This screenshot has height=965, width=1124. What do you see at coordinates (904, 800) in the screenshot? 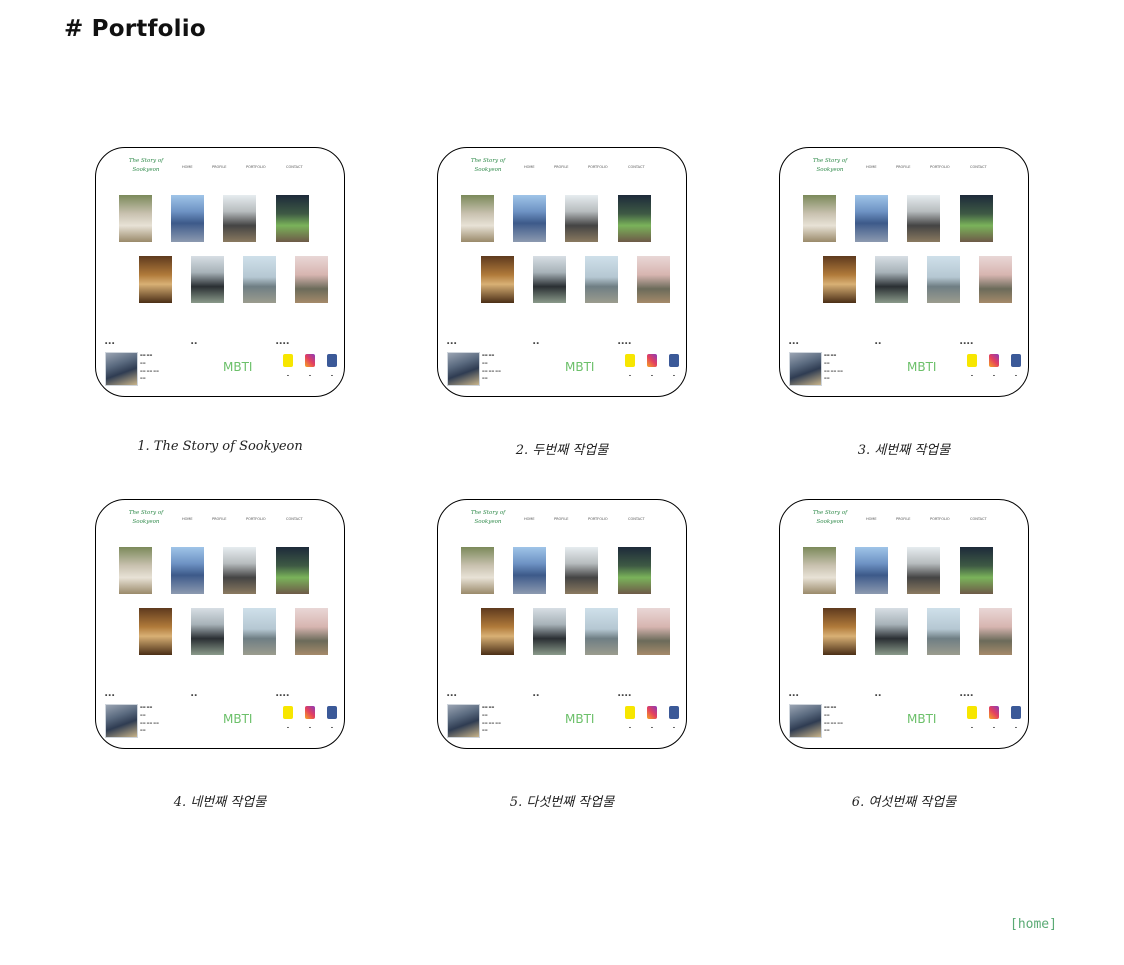
I see `portfolio-caption: 6. 여섯번째 작업물` at bounding box center [904, 800].